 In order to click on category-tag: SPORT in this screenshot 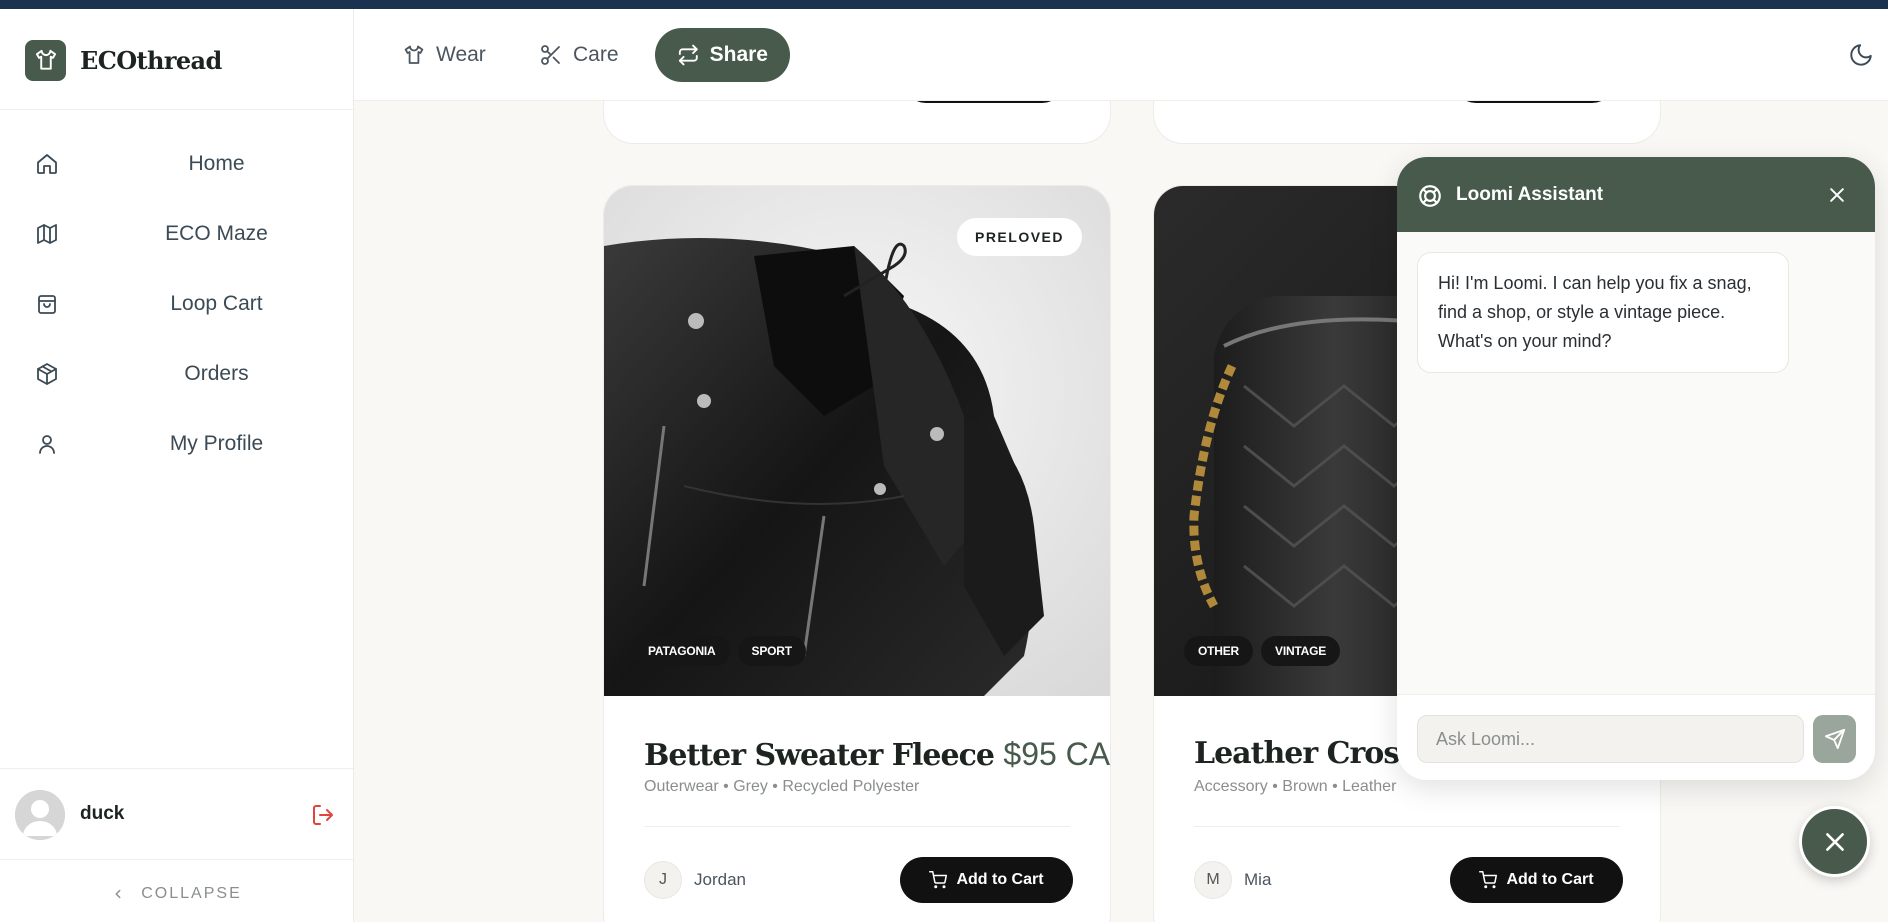, I will do `click(771, 651)`.